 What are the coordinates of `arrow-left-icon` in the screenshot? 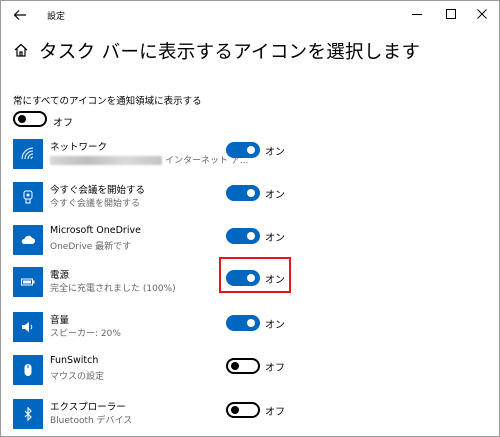 It's located at (20, 14).